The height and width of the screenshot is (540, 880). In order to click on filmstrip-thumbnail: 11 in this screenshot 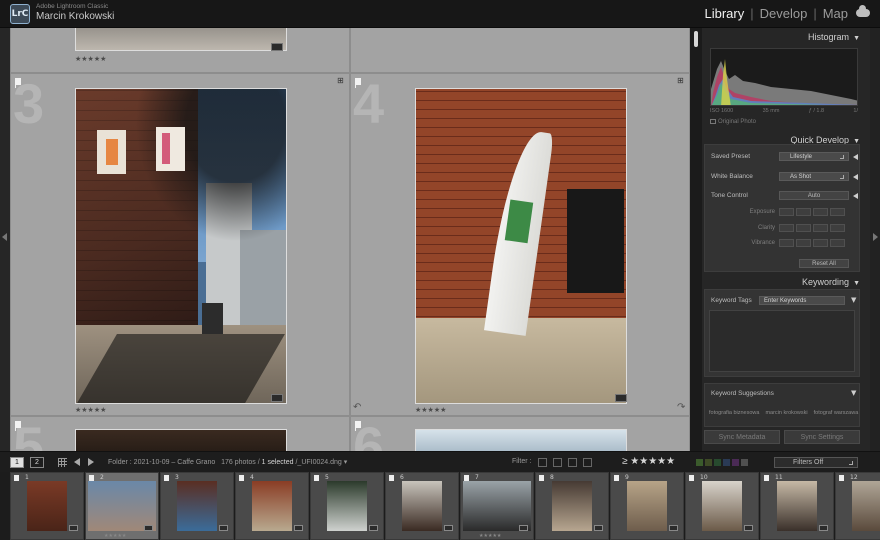, I will do `click(797, 506)`.